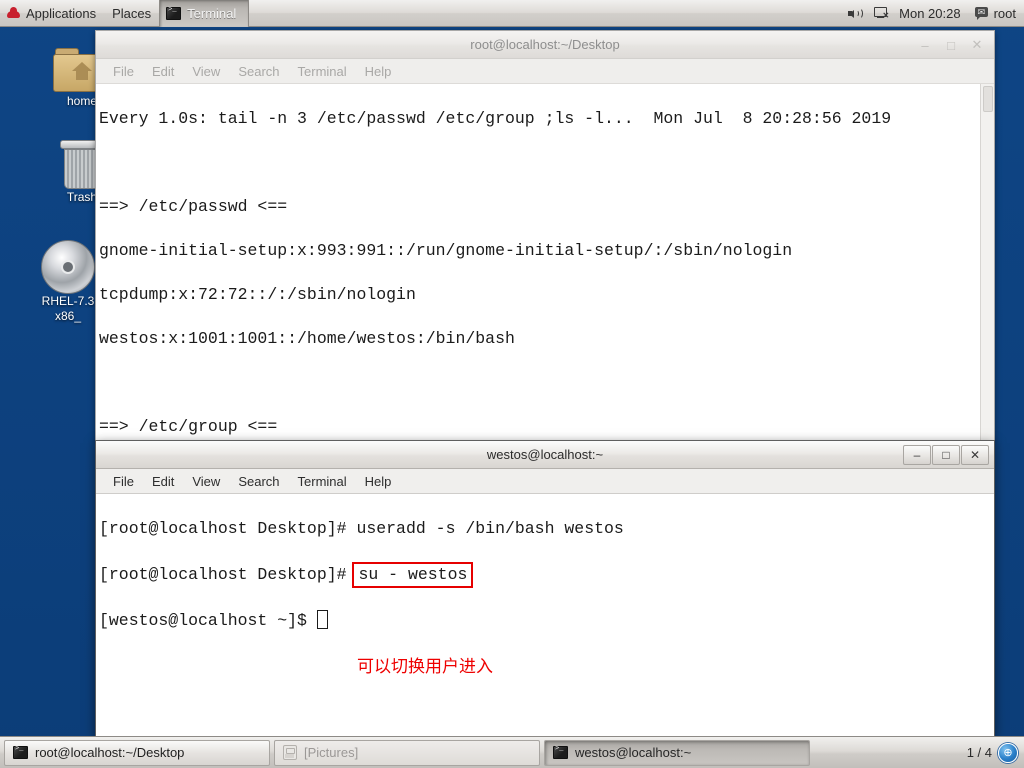 This screenshot has height=768, width=1024. What do you see at coordinates (979, 752) in the screenshot?
I see `workspace-indicator: 1 / 4` at bounding box center [979, 752].